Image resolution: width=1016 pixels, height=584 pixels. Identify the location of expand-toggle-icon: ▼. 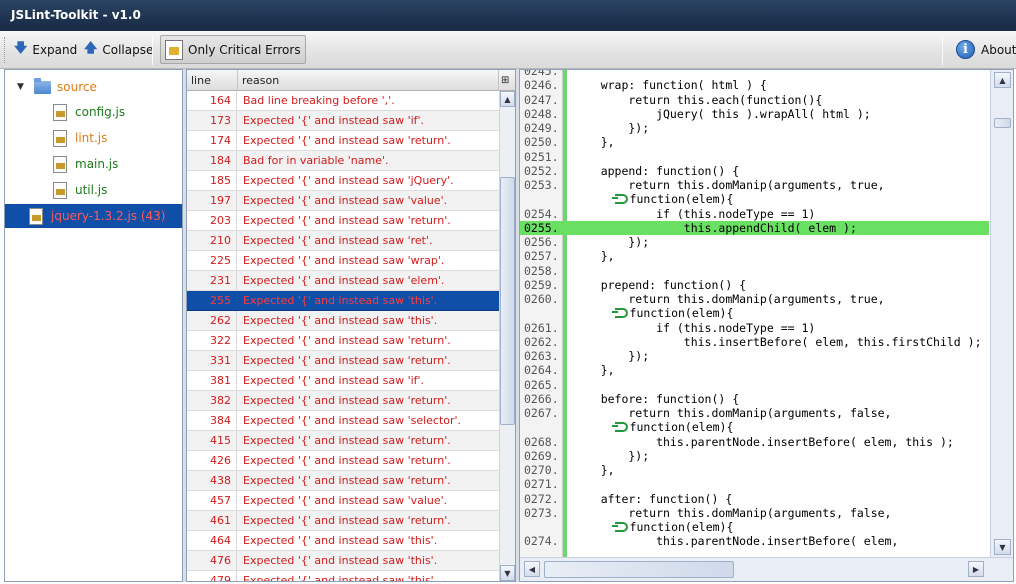
(20, 87).